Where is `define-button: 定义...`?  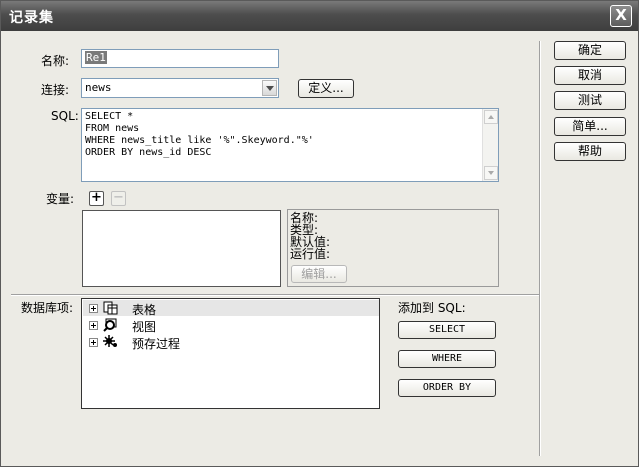
define-button: 定义... is located at coordinates (326, 88).